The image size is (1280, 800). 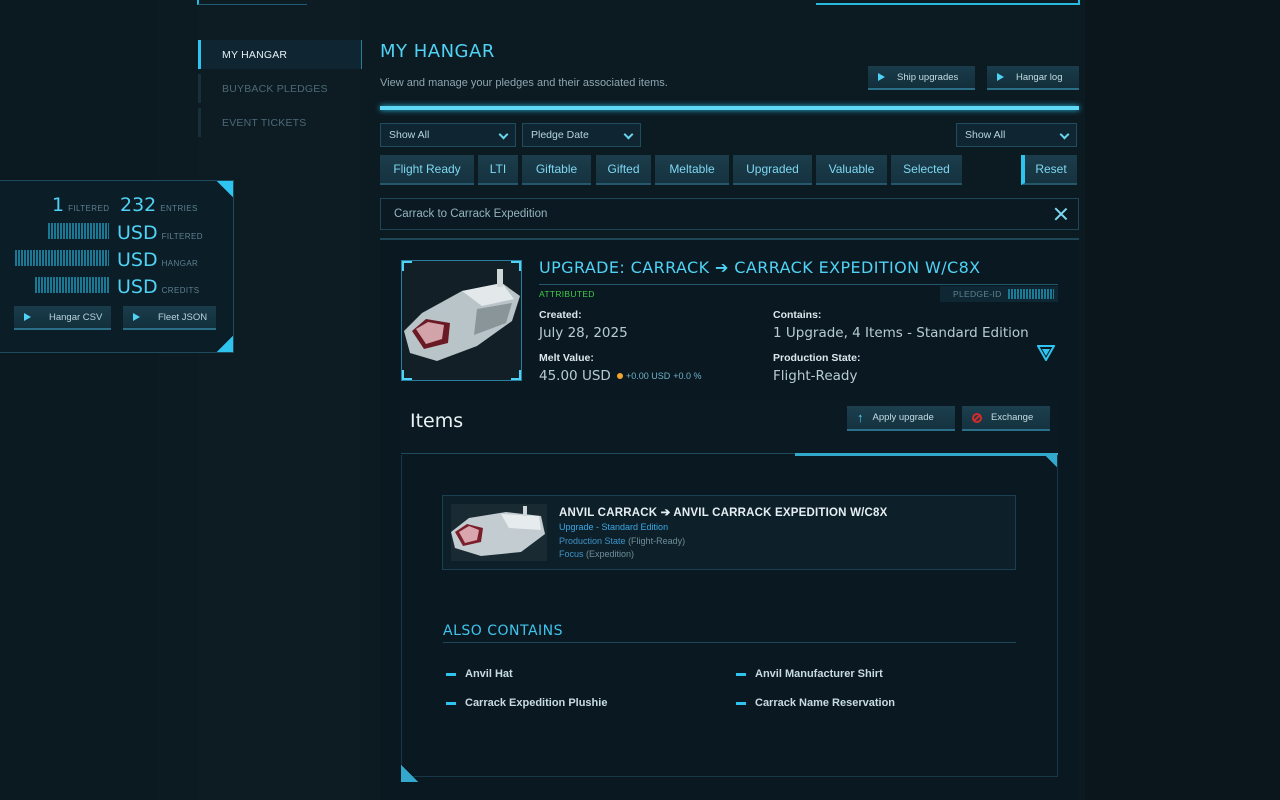 I want to click on list-item: Anvil Manufacturer Shirt, so click(x=809, y=674).